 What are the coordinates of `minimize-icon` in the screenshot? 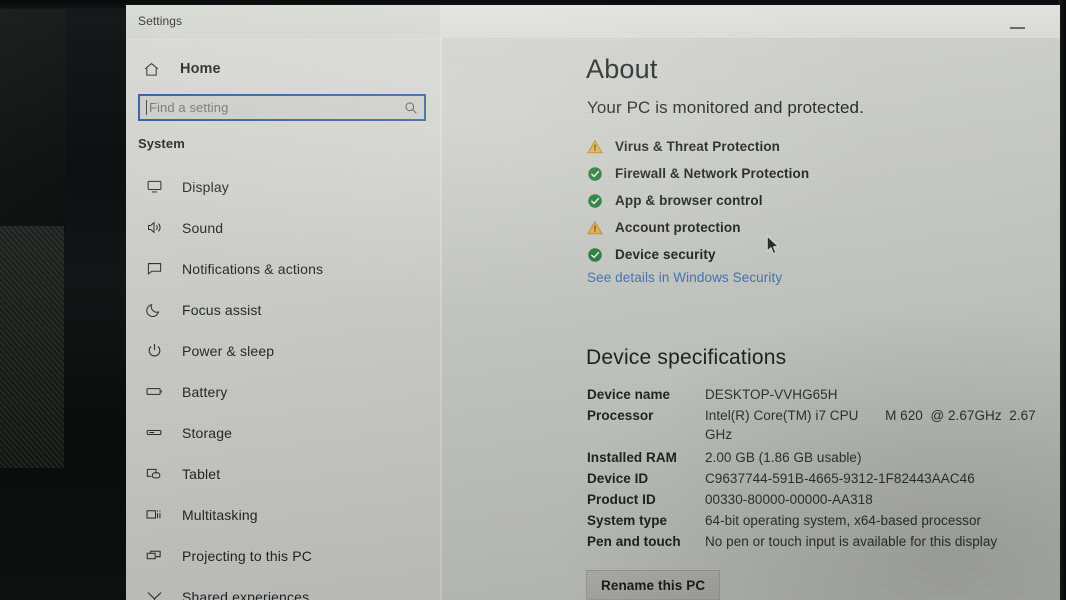 It's located at (1017, 28).